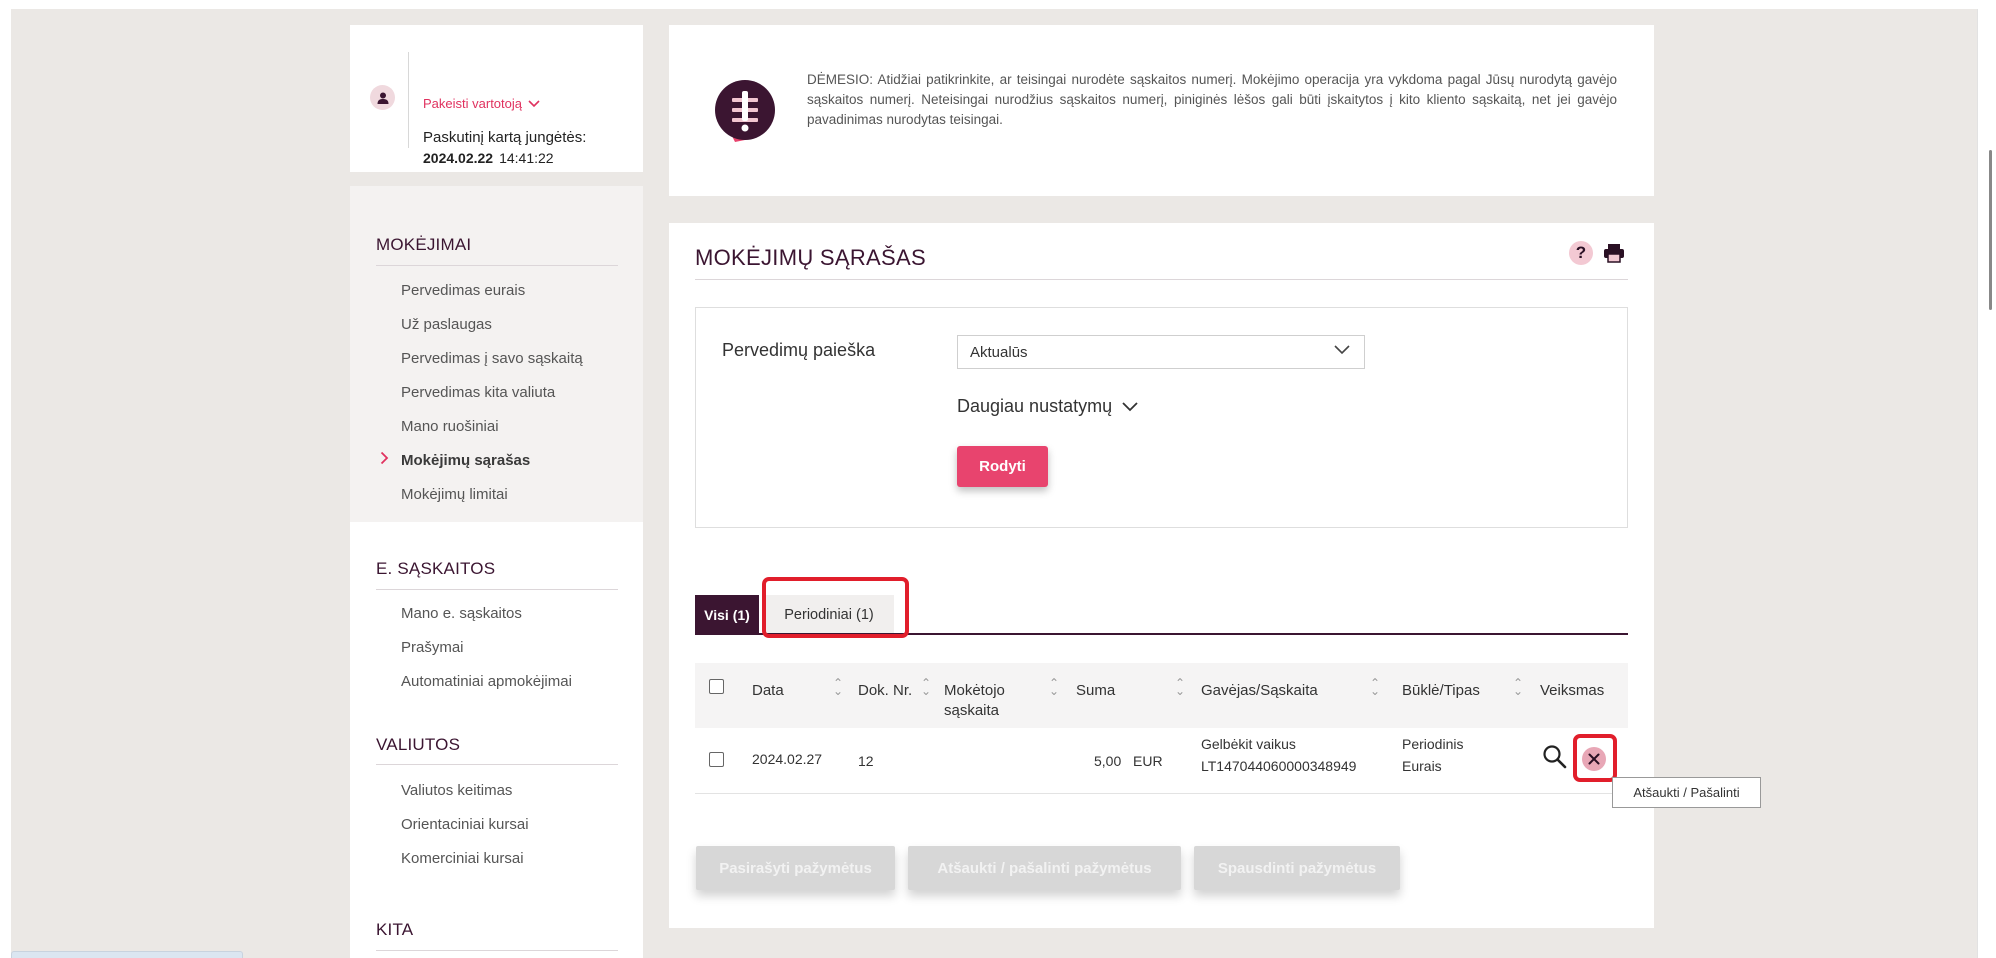  What do you see at coordinates (450, 426) in the screenshot?
I see `sidebar-item-drafts: Mano ruošiniai` at bounding box center [450, 426].